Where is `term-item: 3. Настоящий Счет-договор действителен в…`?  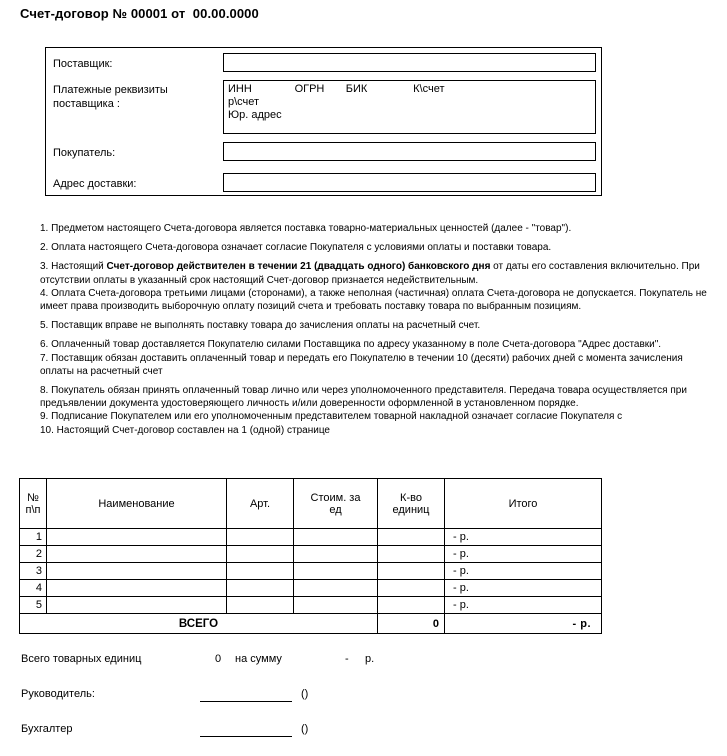 term-item: 3. Настоящий Счет-договор действителен в… is located at coordinates (376, 273).